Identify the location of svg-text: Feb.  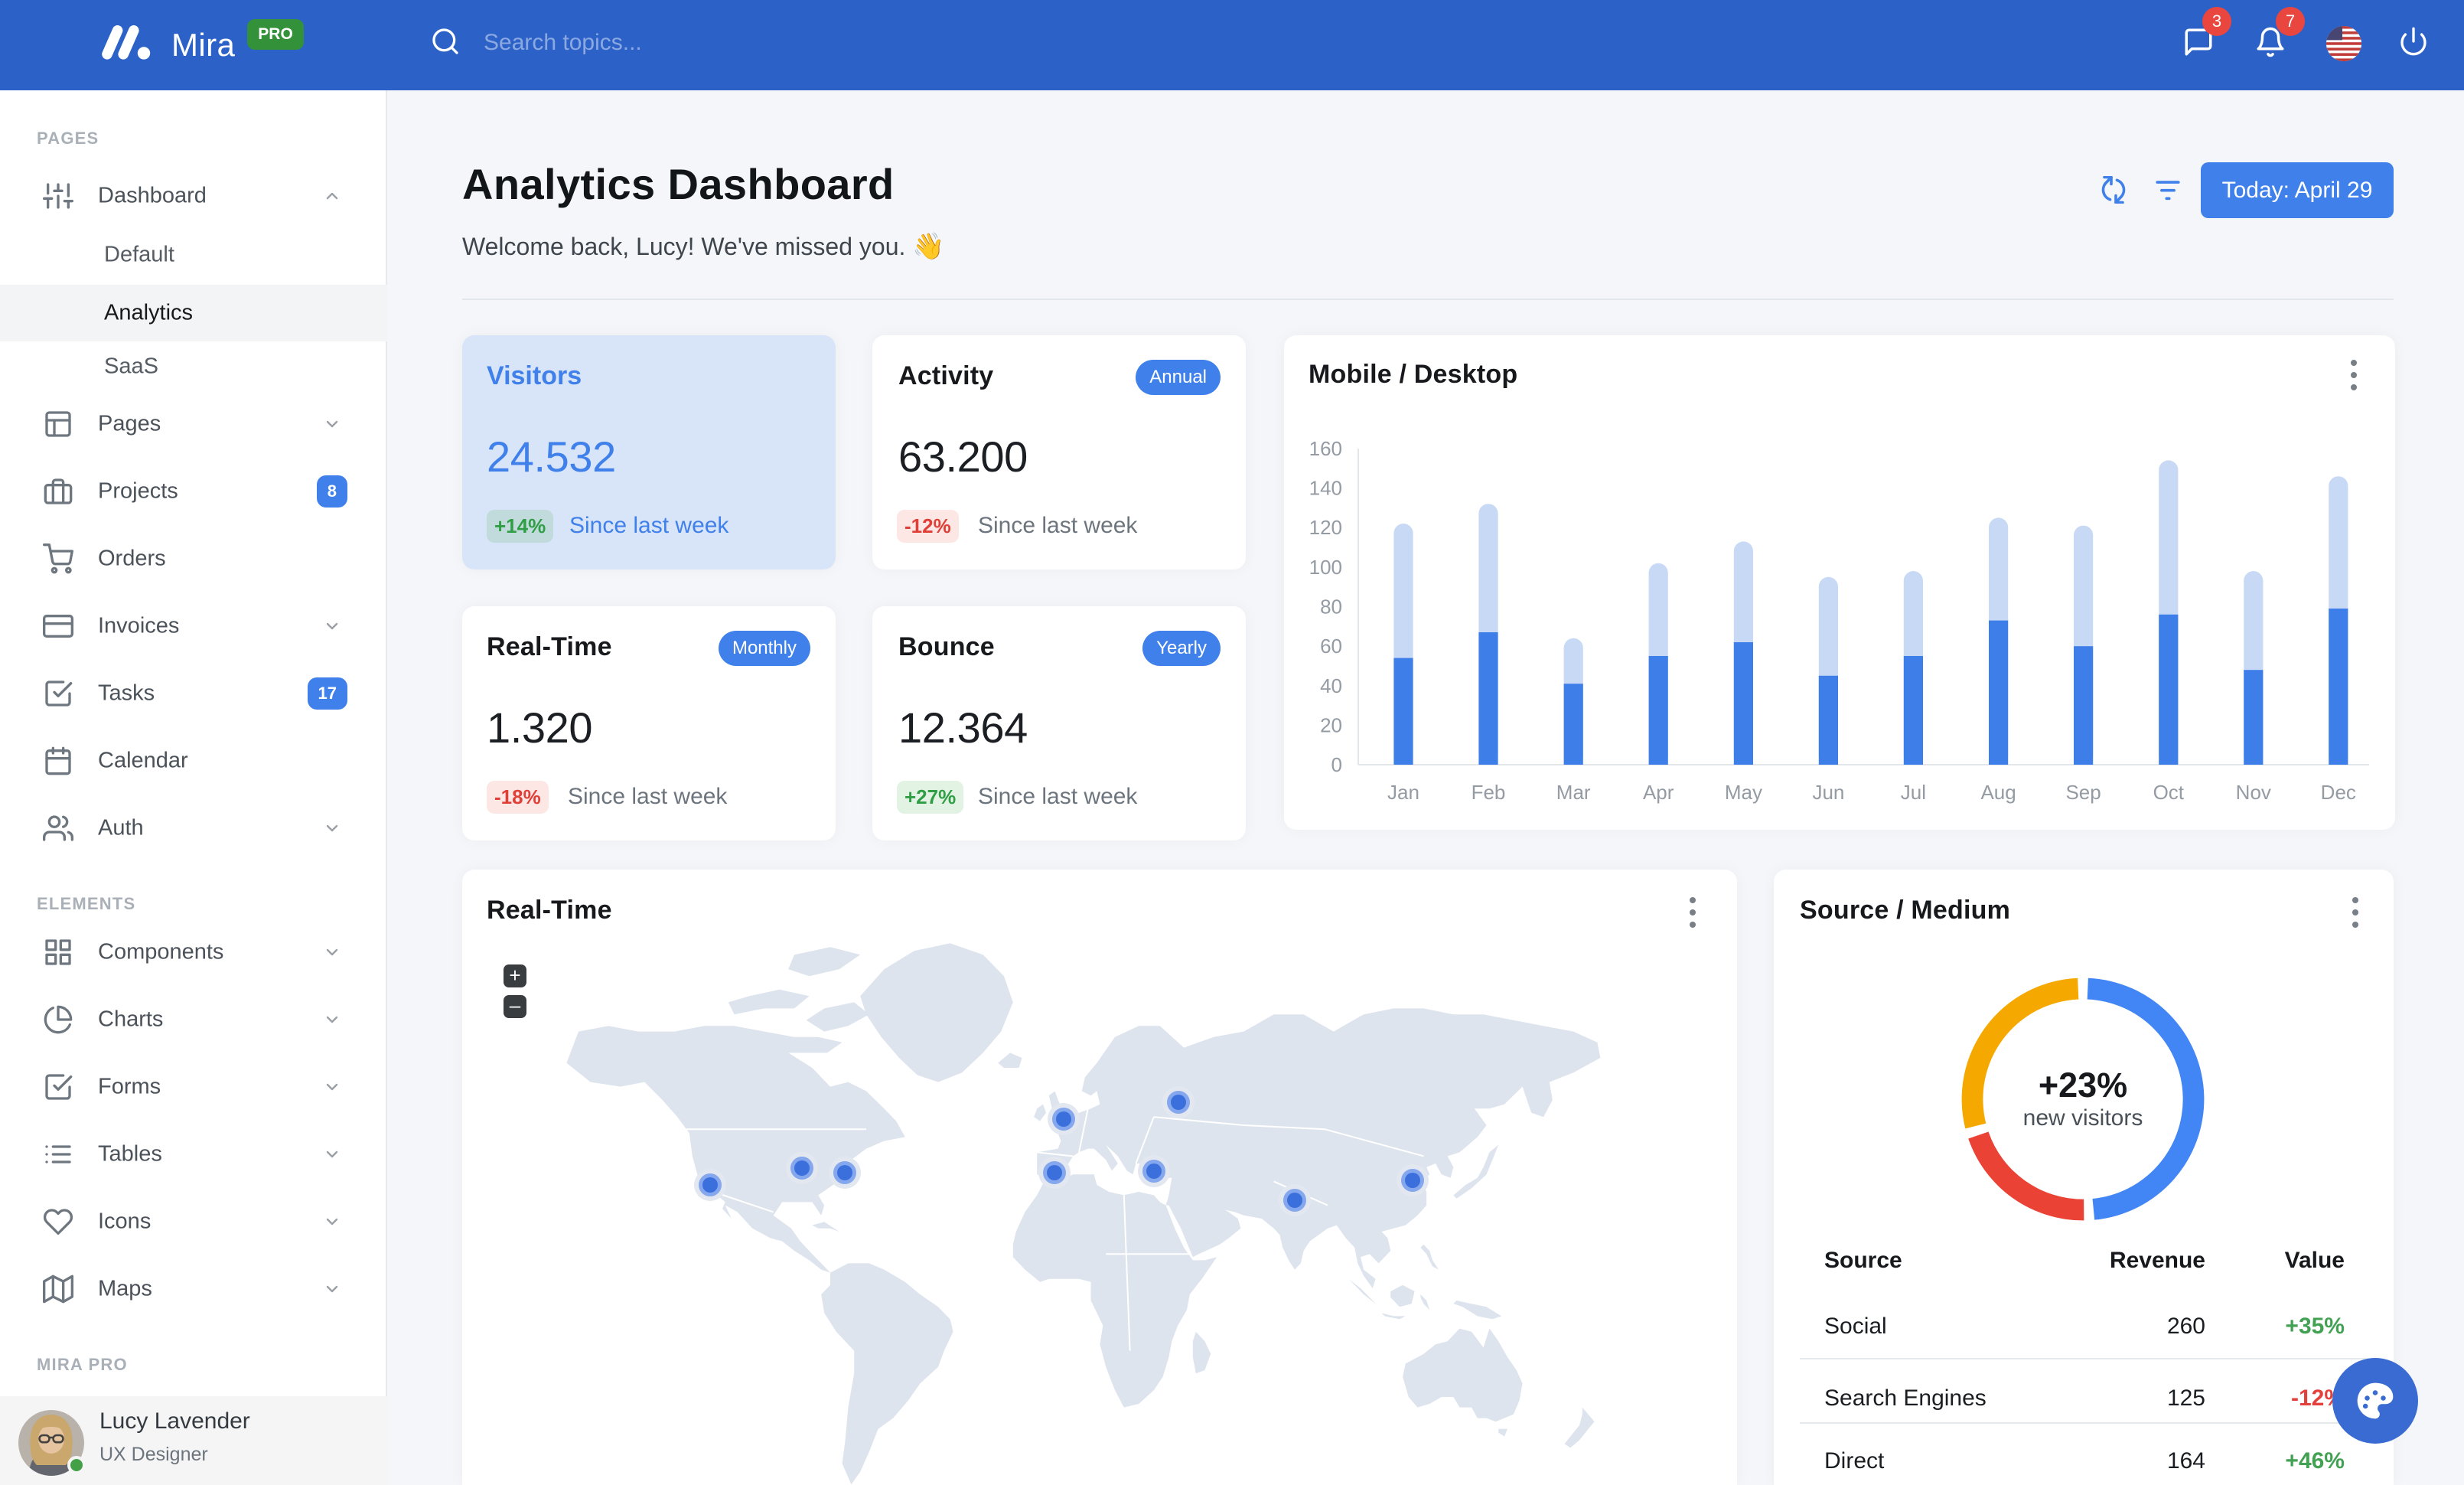
(1489, 792).